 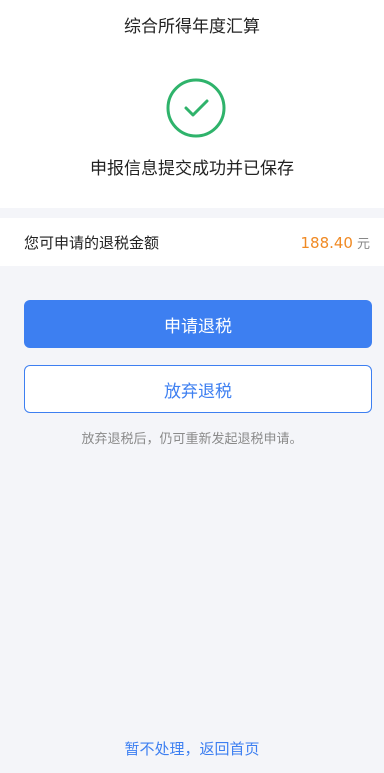 What do you see at coordinates (363, 244) in the screenshot?
I see `refund-unit: 元` at bounding box center [363, 244].